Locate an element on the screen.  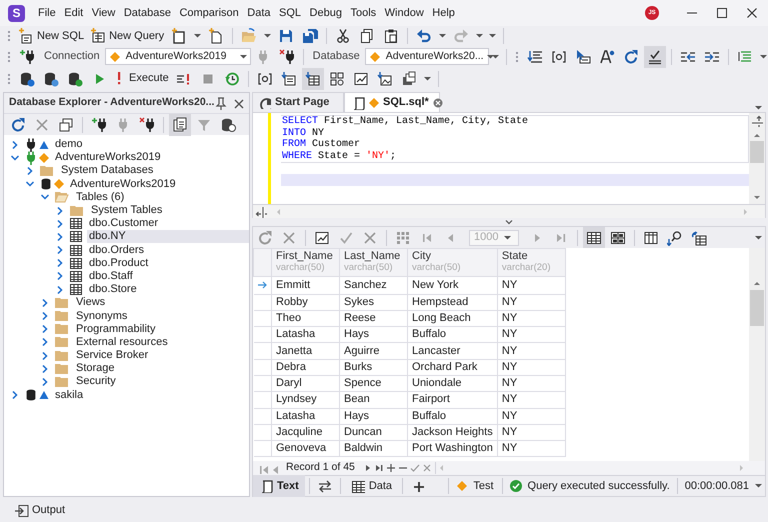
tree-item: sakila is located at coordinates (69, 395).